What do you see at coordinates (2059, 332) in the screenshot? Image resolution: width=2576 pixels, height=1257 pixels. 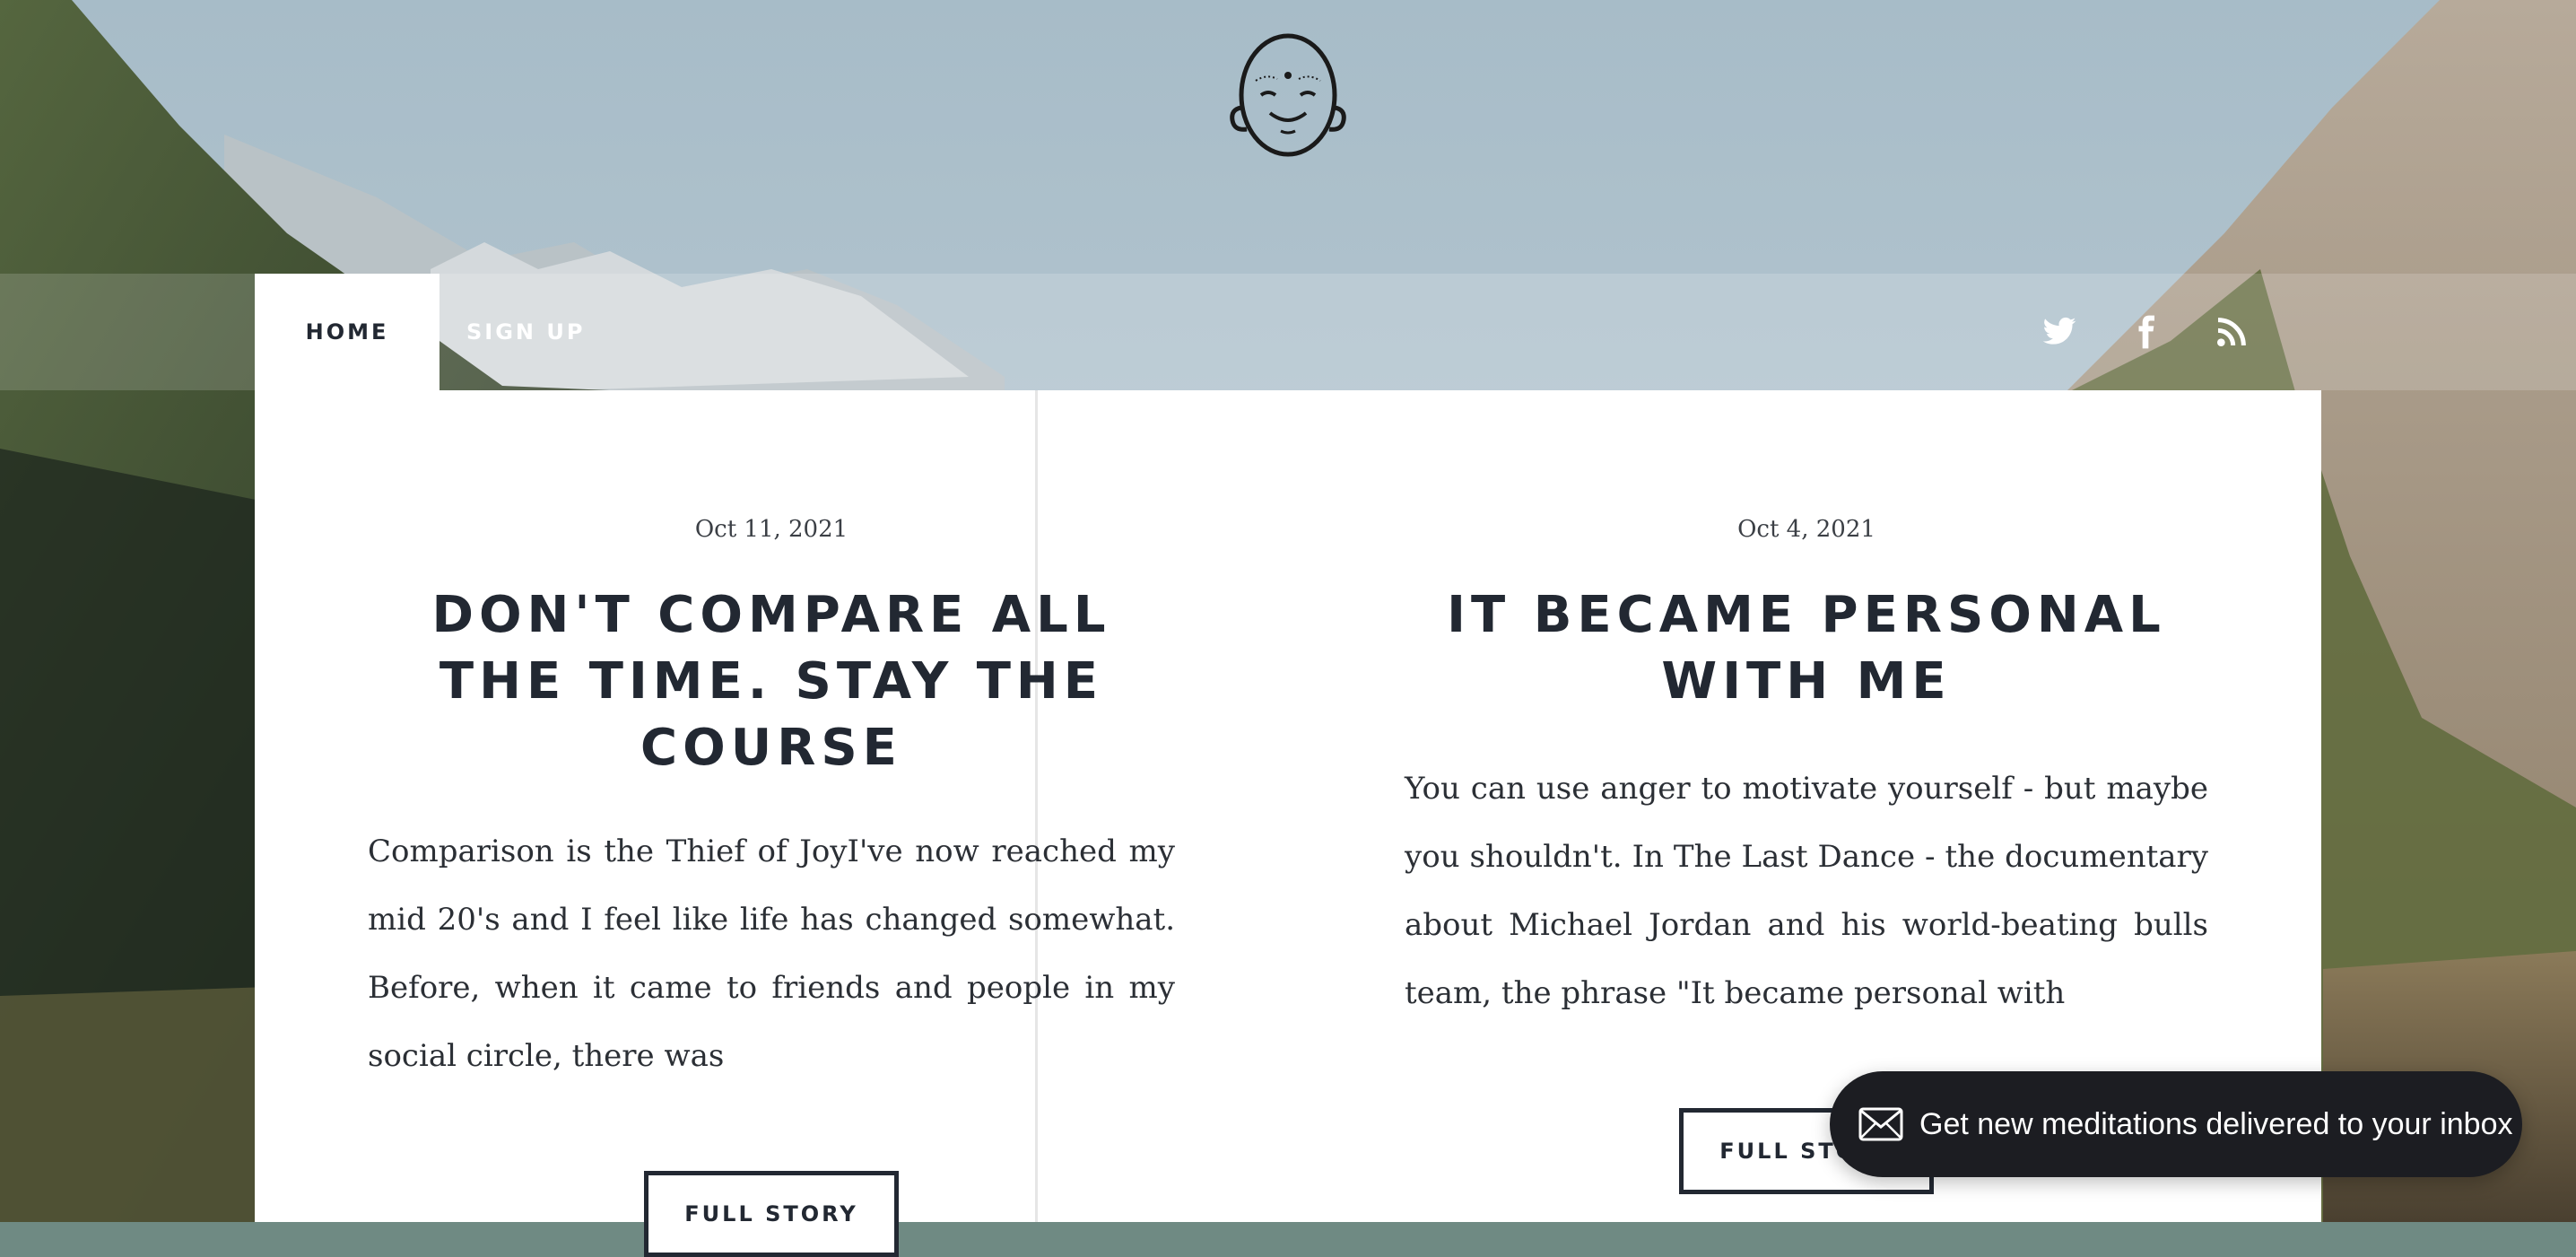 I see `twitter-icon` at bounding box center [2059, 332].